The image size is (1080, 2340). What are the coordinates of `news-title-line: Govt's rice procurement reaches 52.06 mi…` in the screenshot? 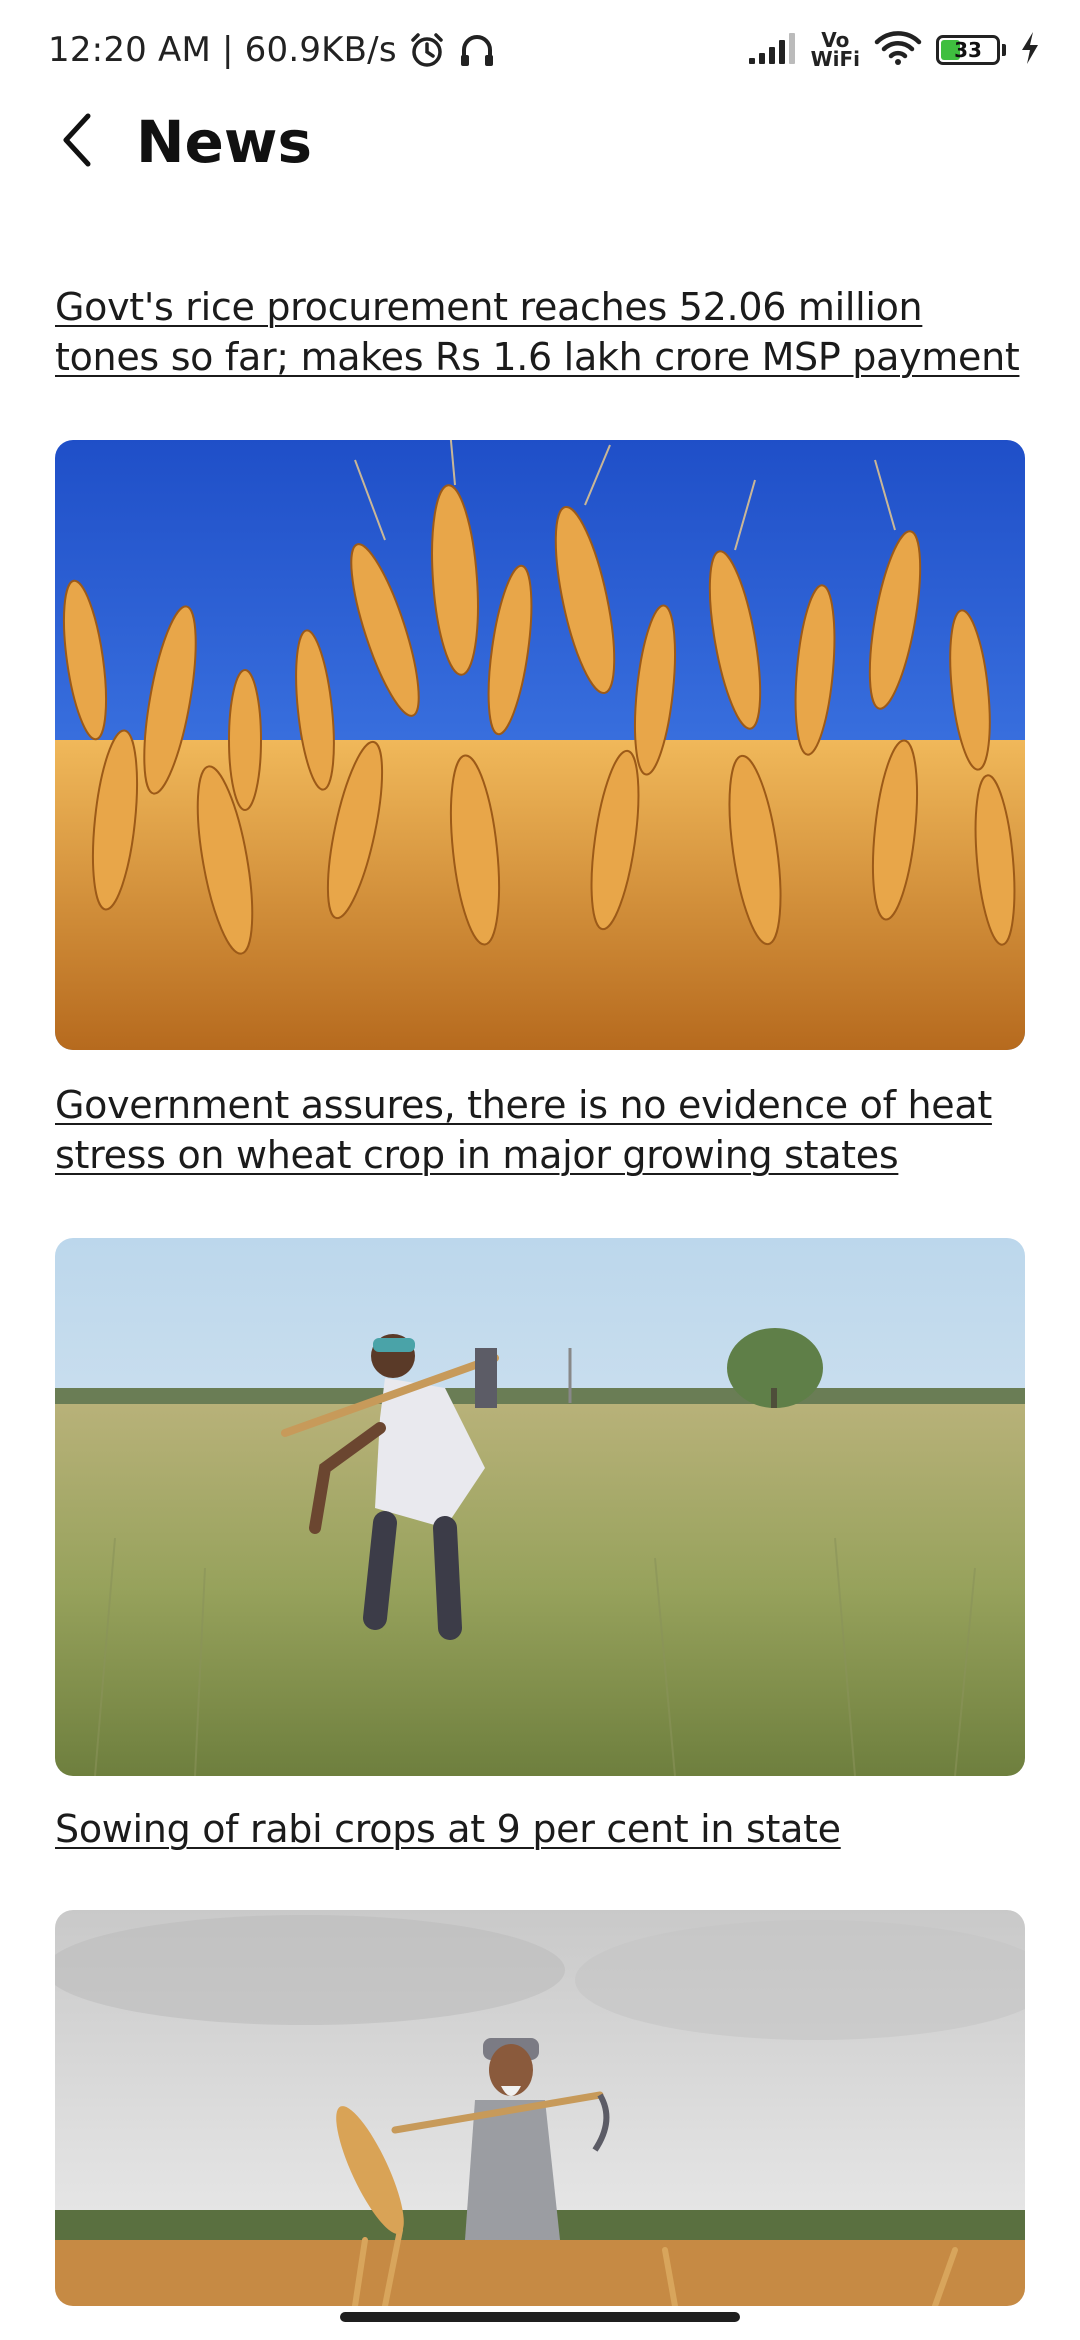 It's located at (489, 307).